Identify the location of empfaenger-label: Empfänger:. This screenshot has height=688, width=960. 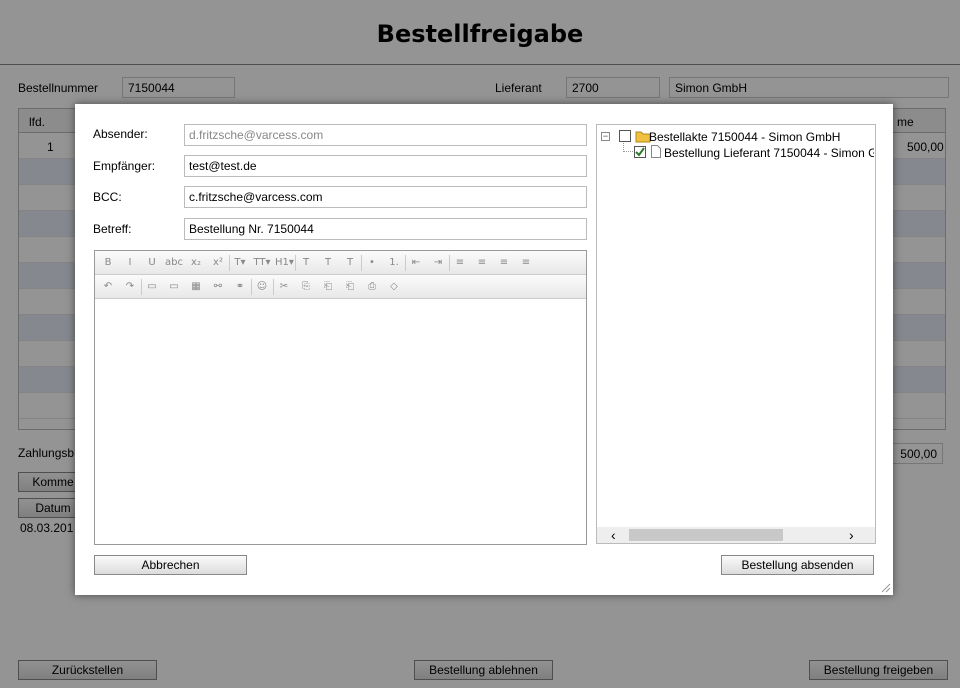
(124, 166).